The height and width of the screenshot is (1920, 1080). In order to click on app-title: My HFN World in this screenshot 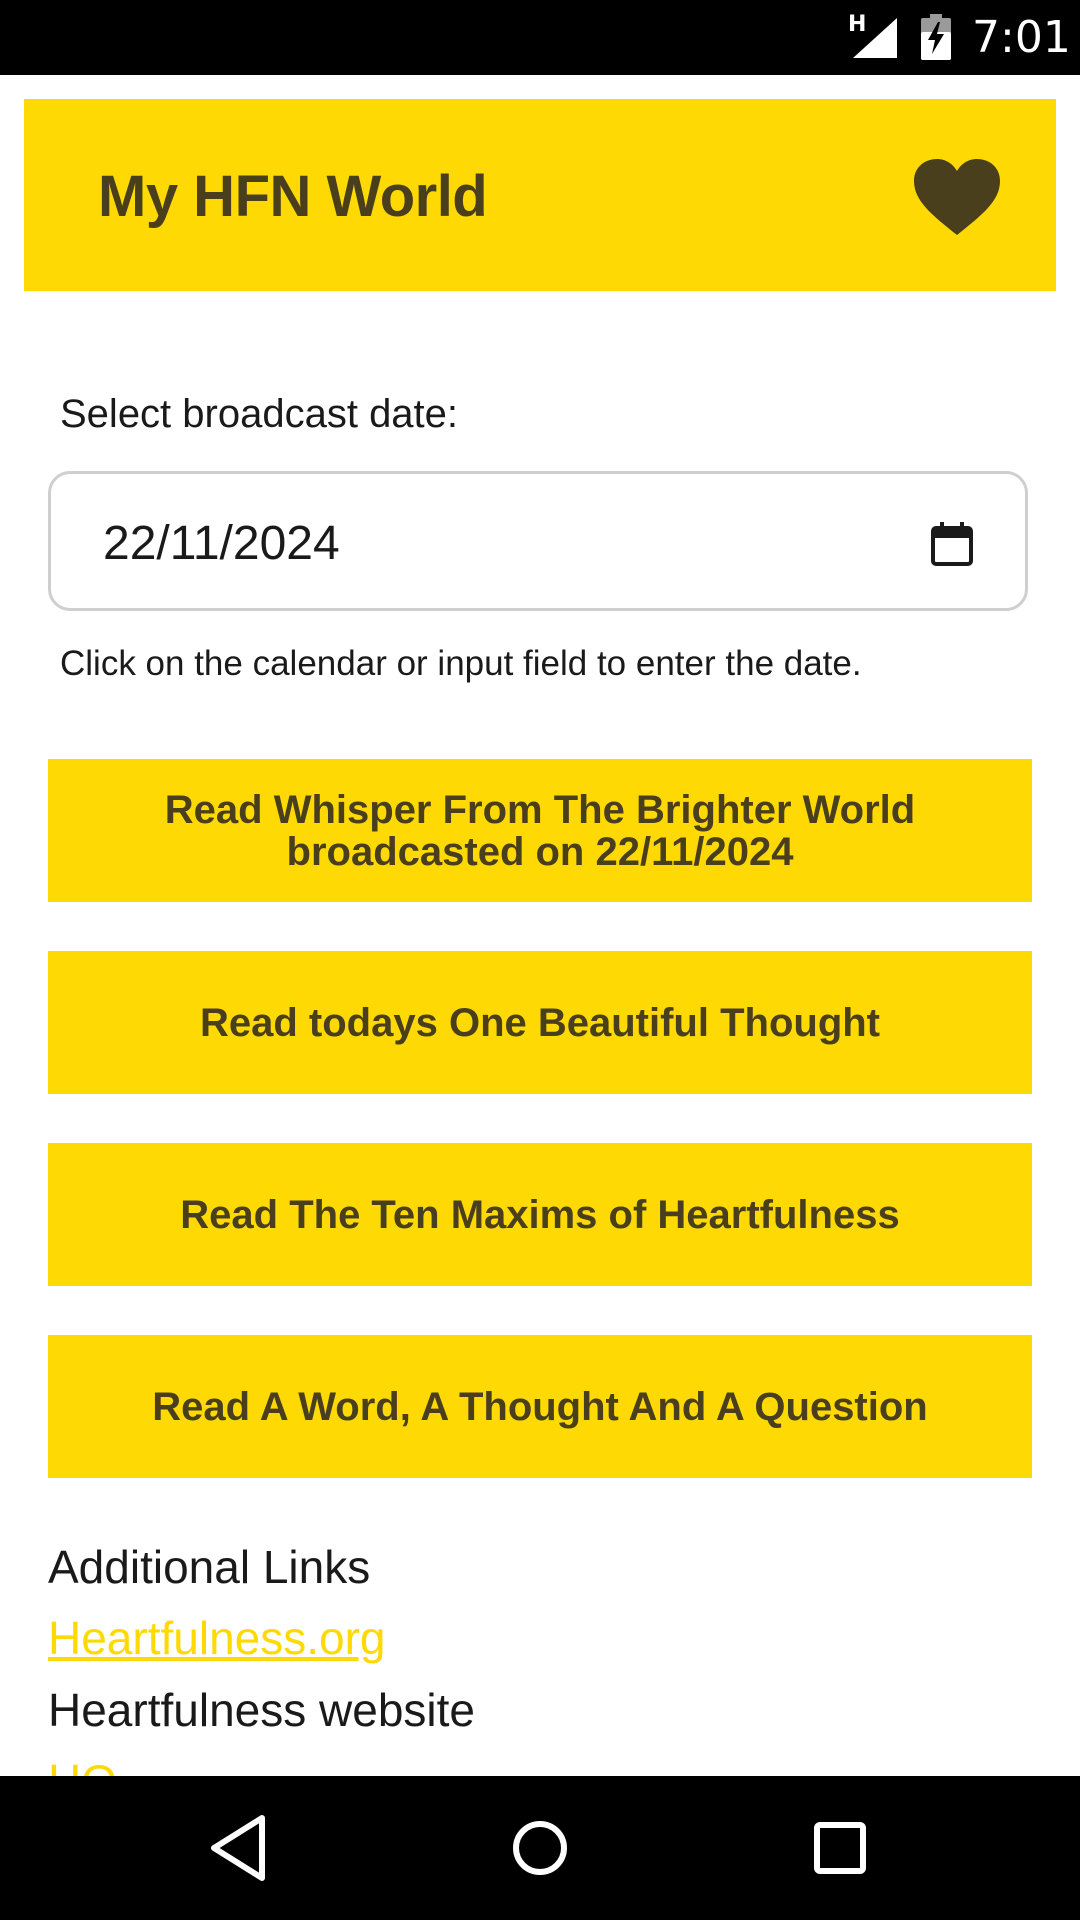, I will do `click(293, 196)`.